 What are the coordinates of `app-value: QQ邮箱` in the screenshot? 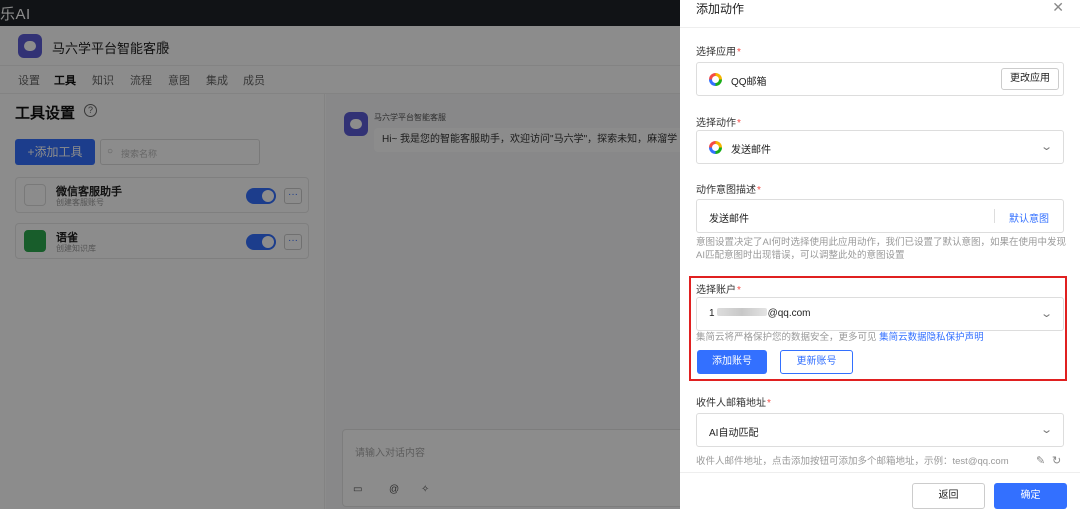 It's located at (749, 82).